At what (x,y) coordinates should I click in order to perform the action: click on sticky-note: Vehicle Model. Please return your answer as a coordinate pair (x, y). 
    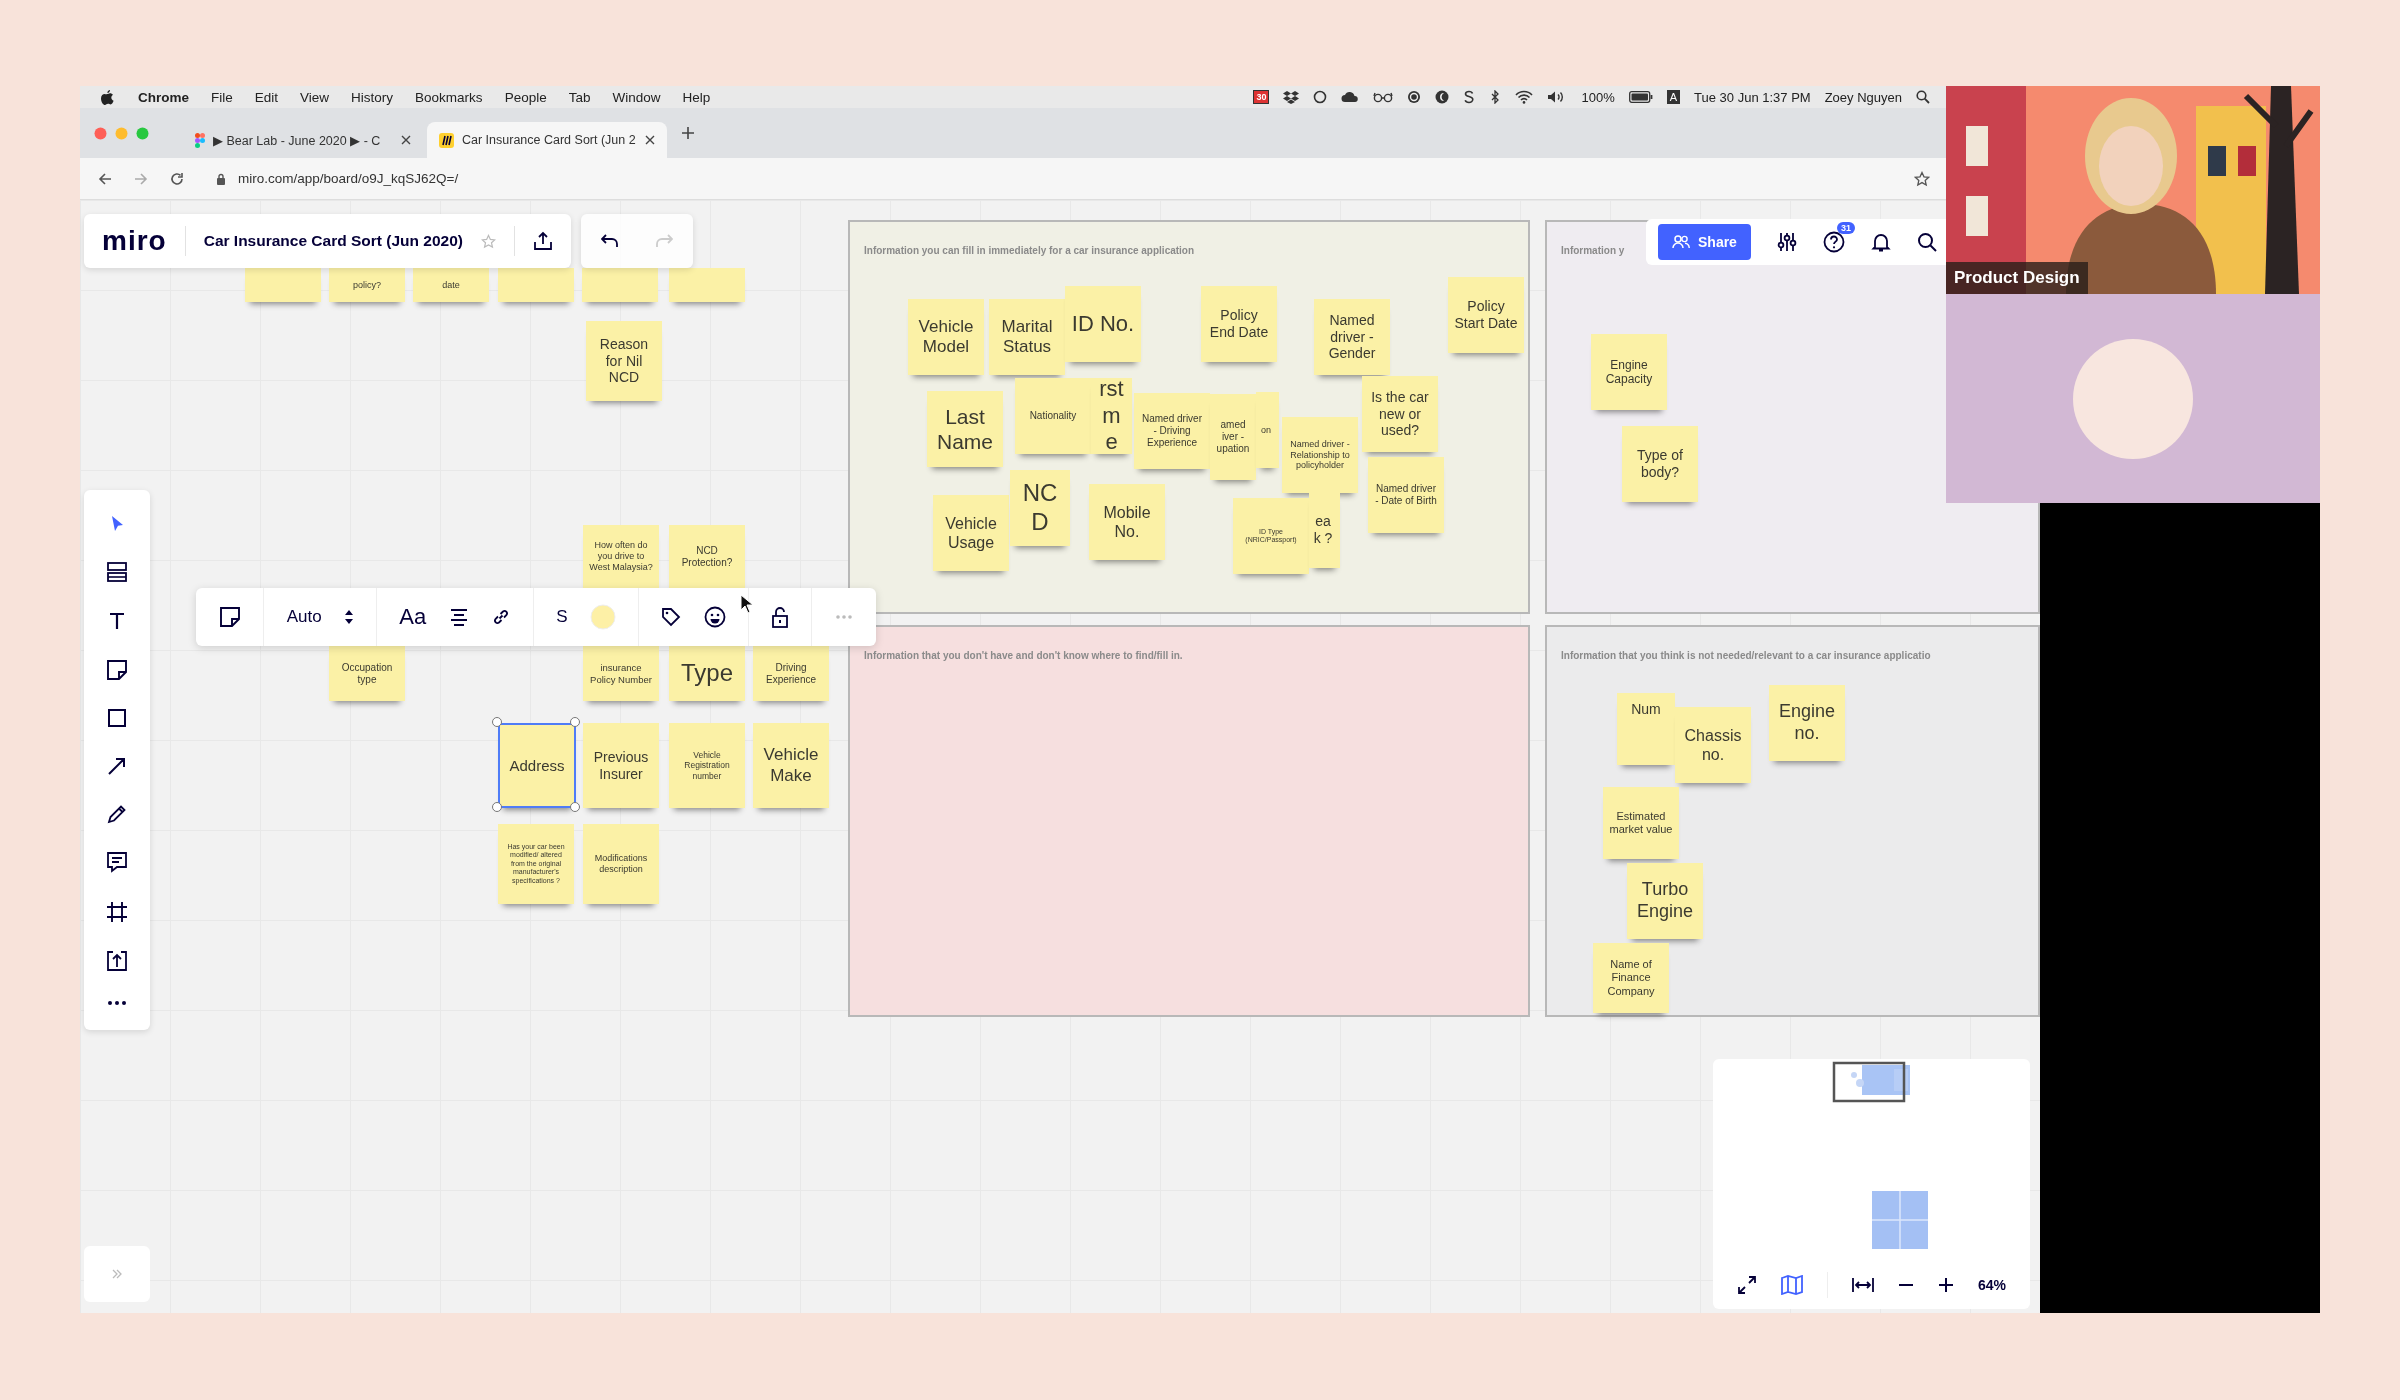
    Looking at the image, I should click on (946, 337).